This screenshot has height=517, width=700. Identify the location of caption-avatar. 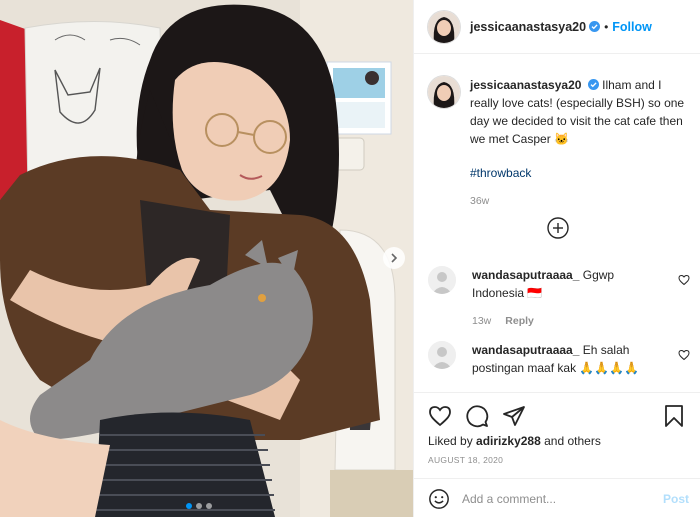
(444, 92).